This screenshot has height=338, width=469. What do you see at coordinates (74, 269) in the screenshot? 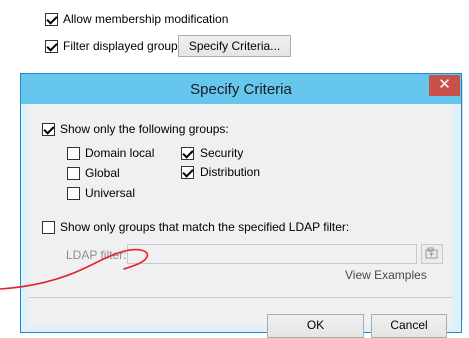
I see `red-annotation-stroke` at bounding box center [74, 269].